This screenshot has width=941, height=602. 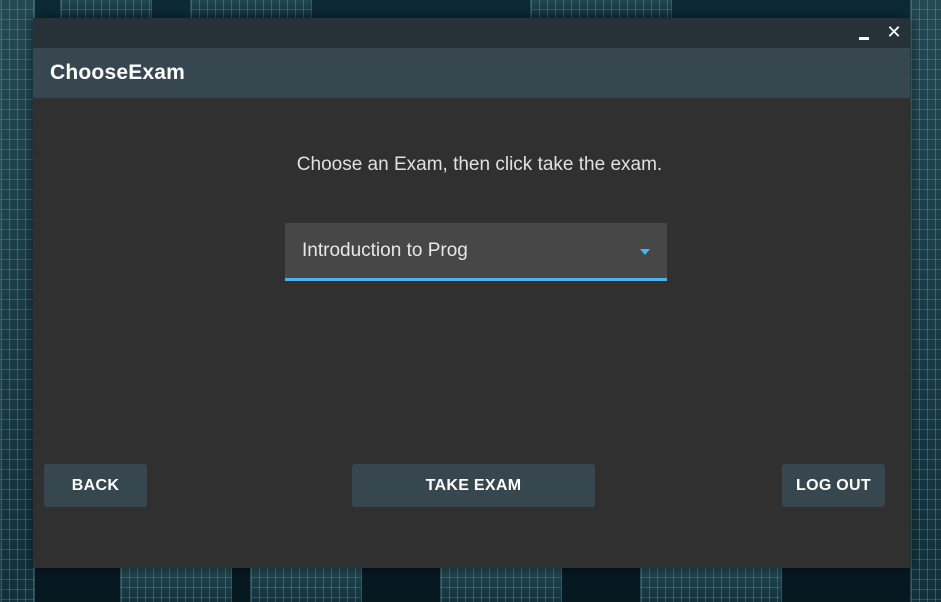 What do you see at coordinates (471, 73) in the screenshot?
I see `app-bar: ChooseExam` at bounding box center [471, 73].